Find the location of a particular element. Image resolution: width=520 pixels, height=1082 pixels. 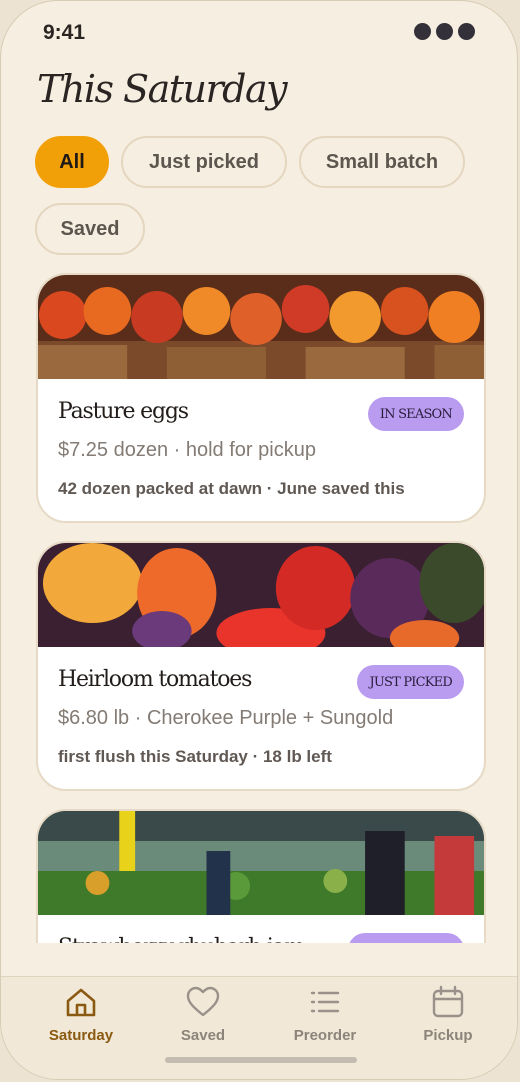

calendar-icon is located at coordinates (448, 1001).